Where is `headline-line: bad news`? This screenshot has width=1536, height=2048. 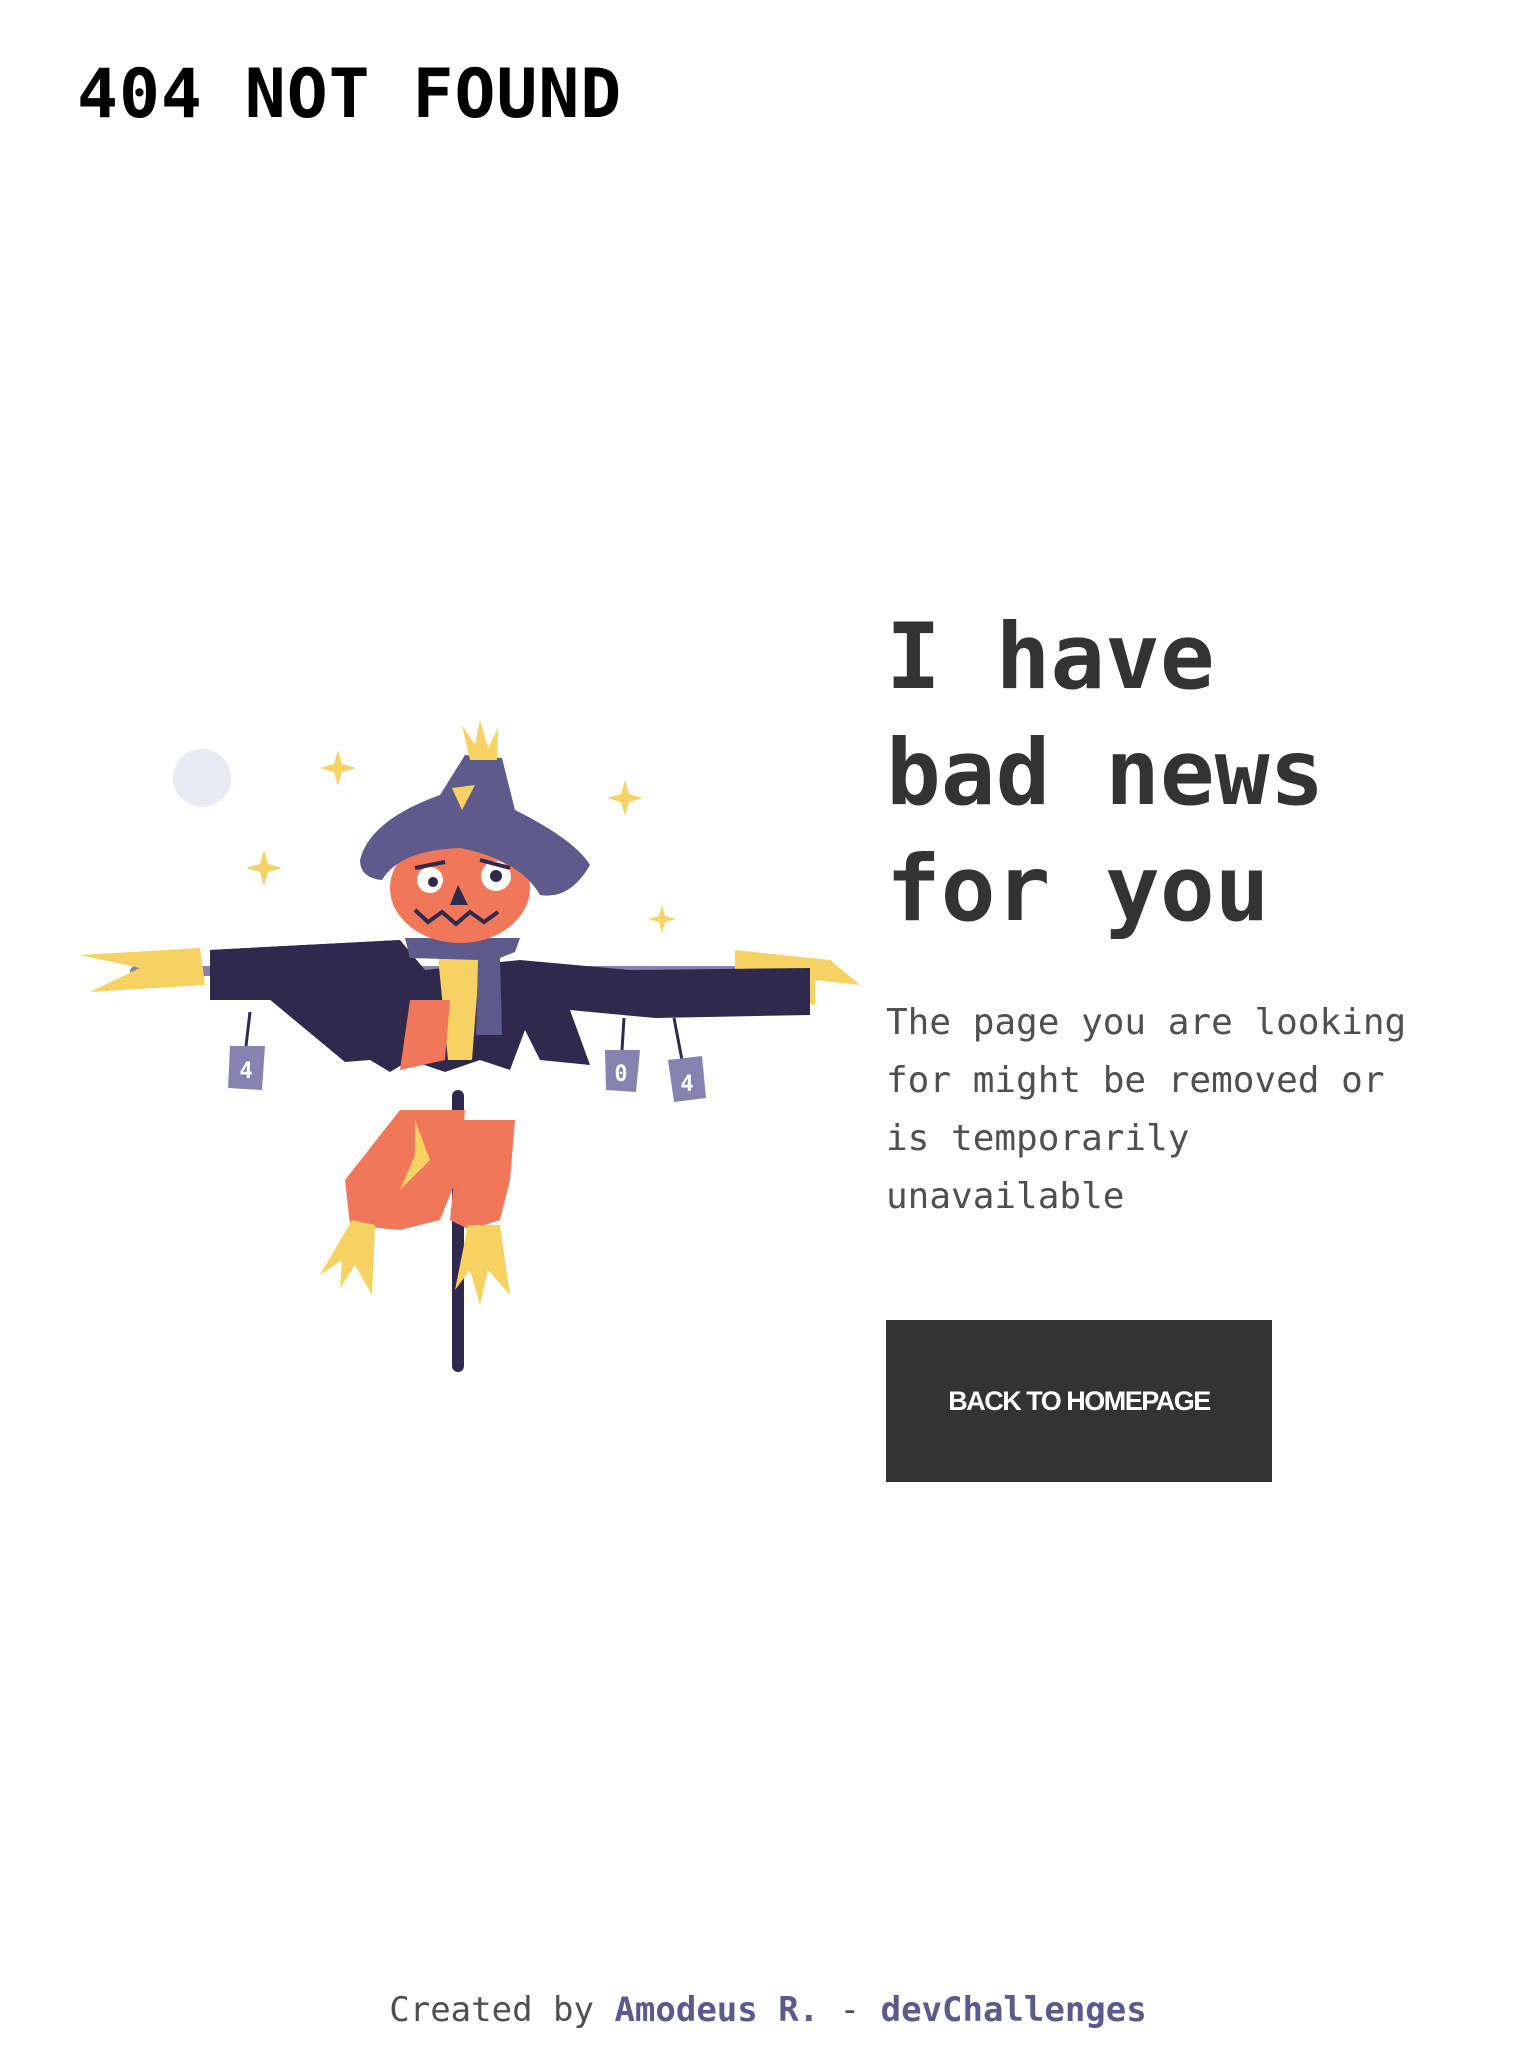 headline-line: bad news is located at coordinates (1105, 773).